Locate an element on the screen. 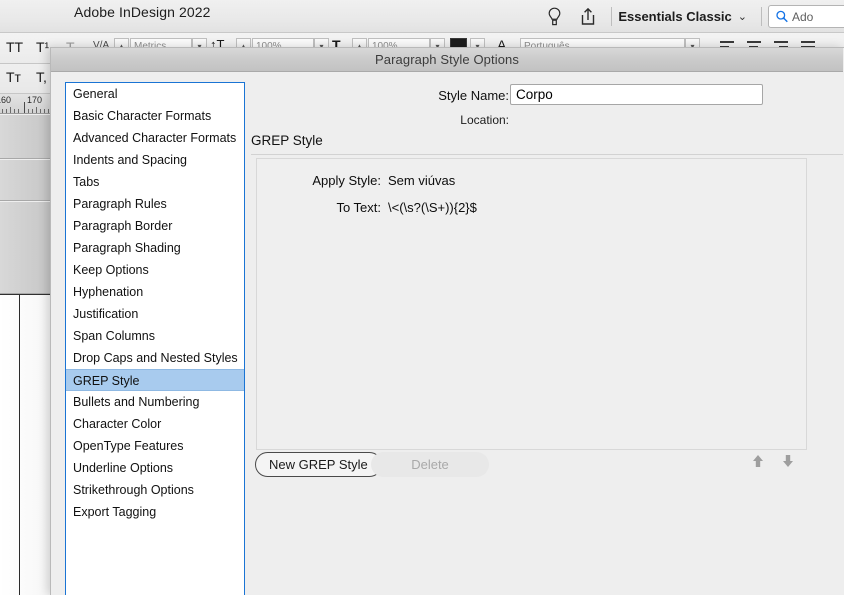  workspace-switcher-label: Essentials Classic is located at coordinates (676, 16).